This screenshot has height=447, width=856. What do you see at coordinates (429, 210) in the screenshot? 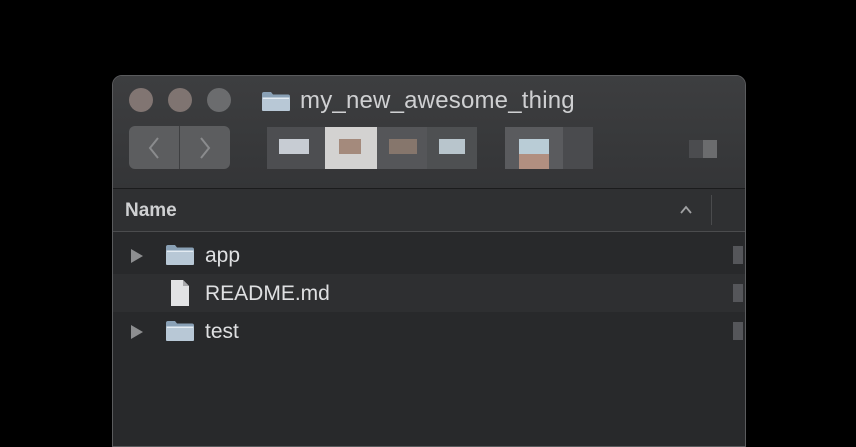
I see `column-header: Name` at bounding box center [429, 210].